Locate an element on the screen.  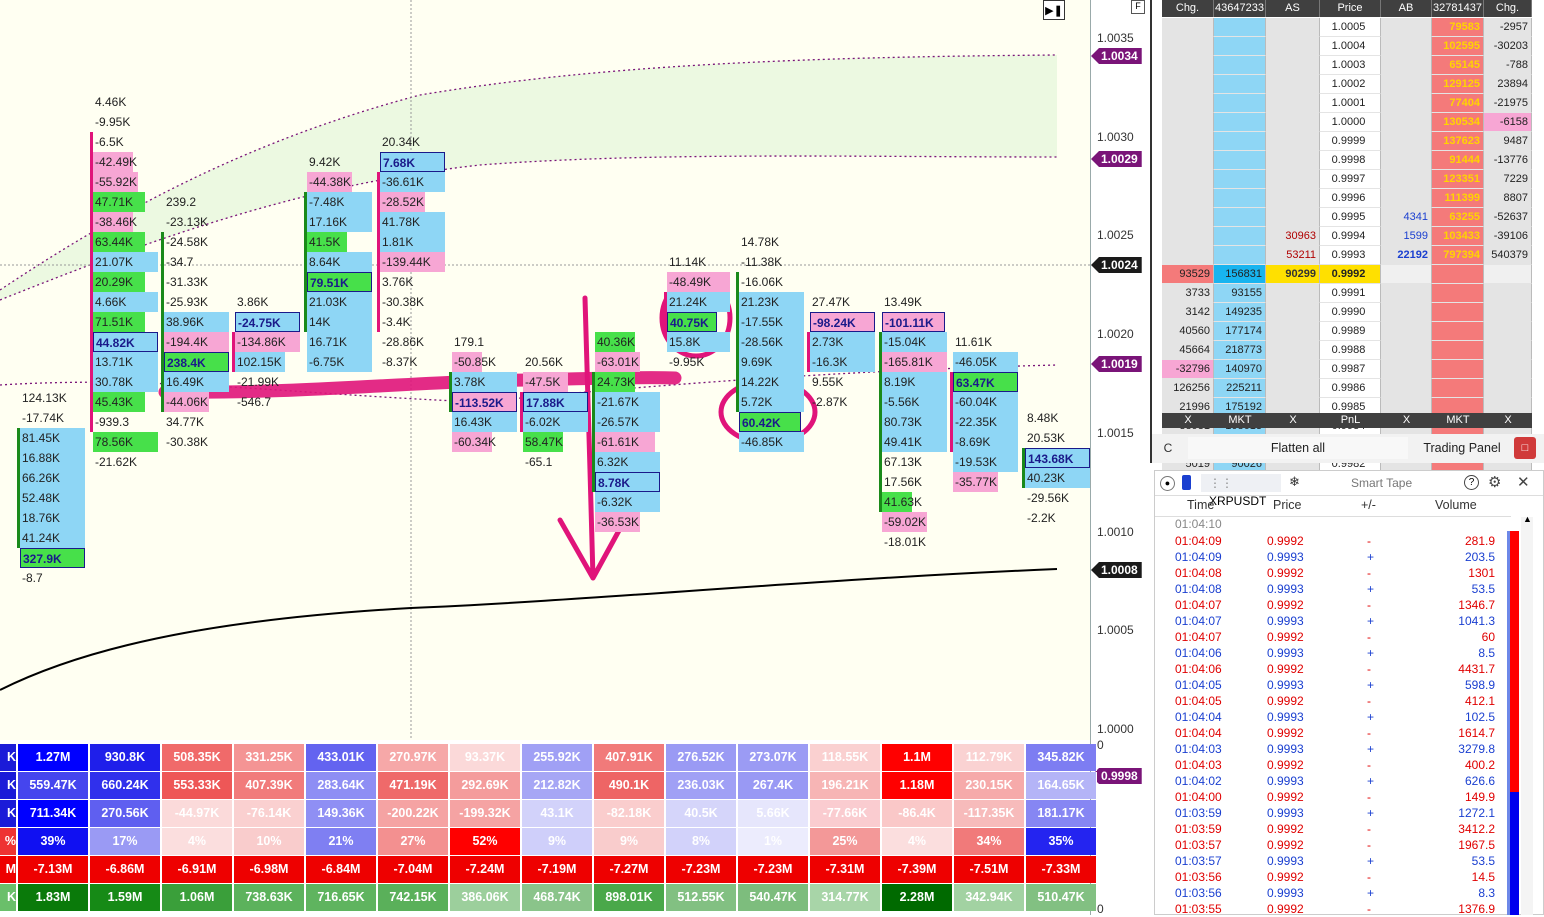
footprint-cell: 327.9K is located at coordinates (52, 558).